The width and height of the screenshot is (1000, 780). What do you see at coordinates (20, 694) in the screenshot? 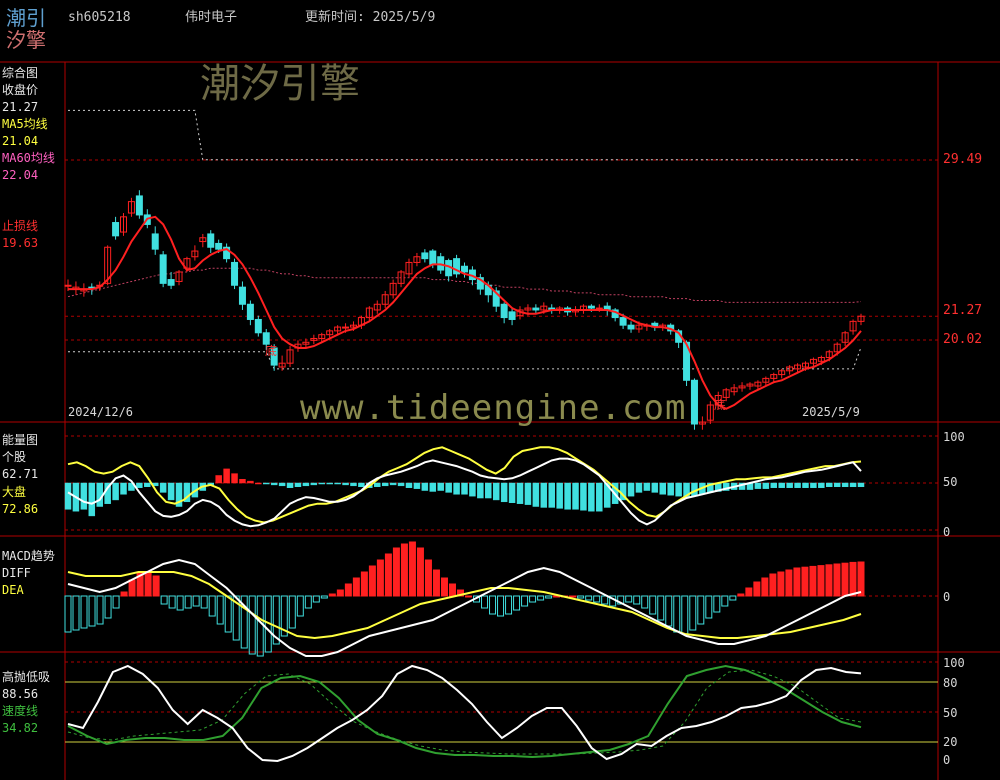
I see `panel4-value: 88.56` at bounding box center [20, 694].